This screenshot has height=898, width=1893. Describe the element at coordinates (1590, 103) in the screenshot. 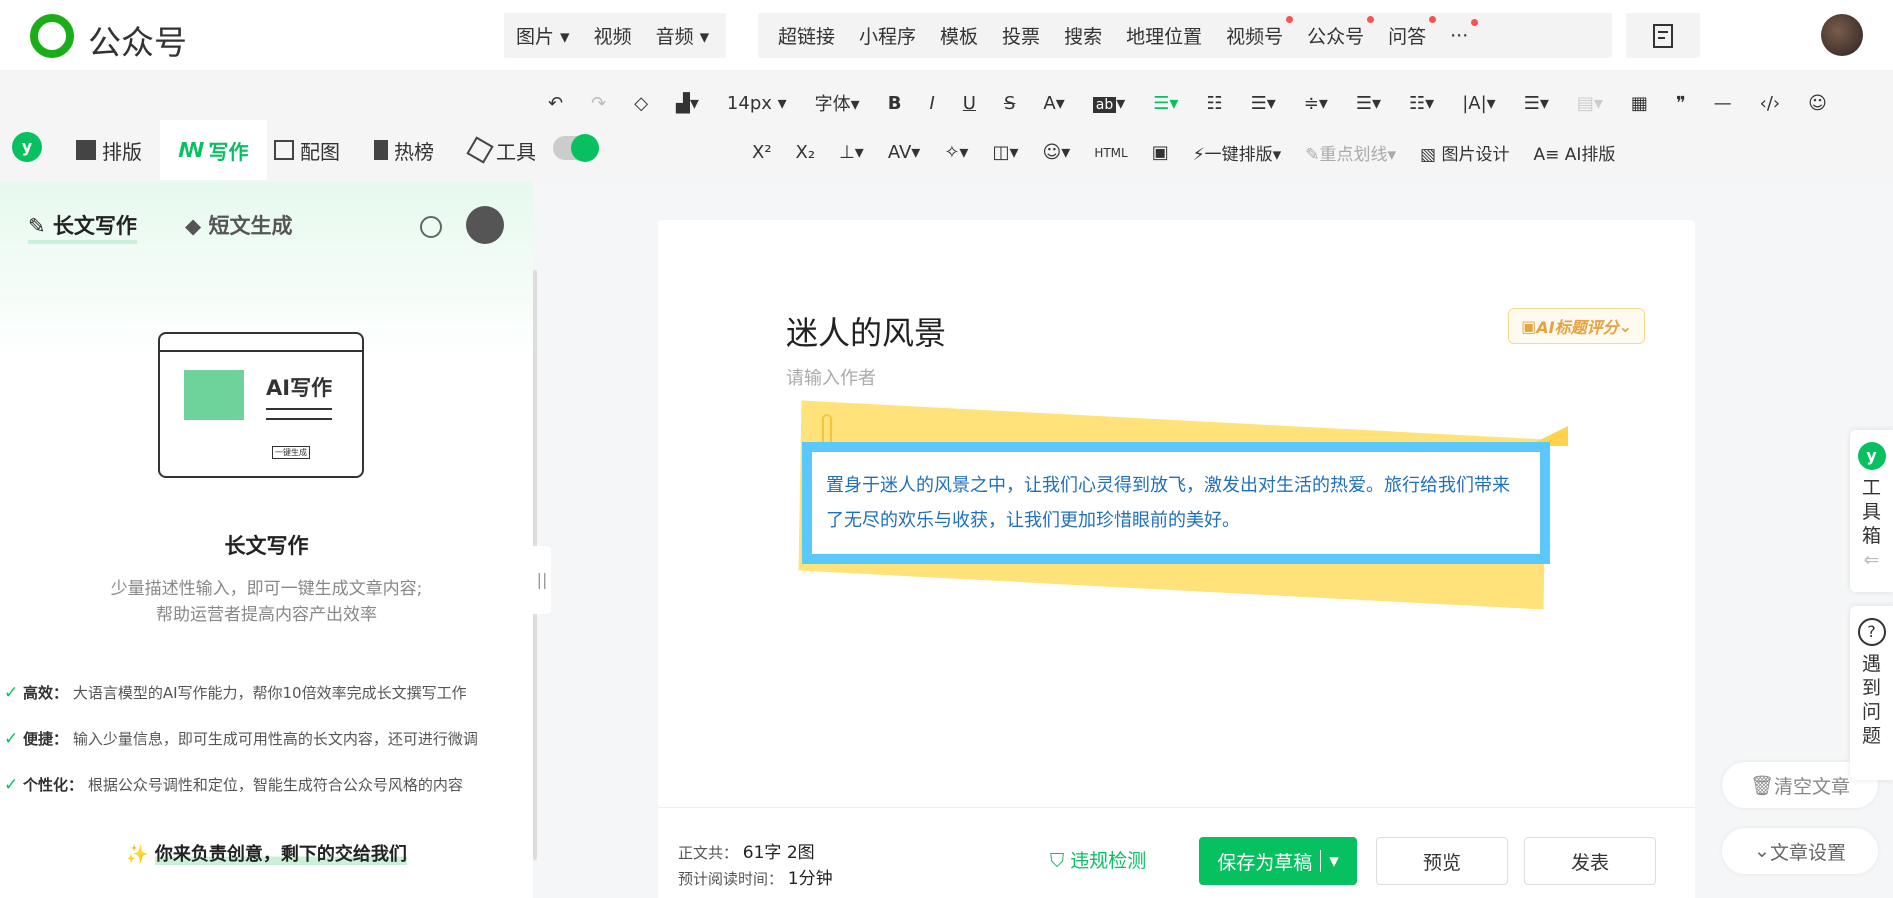

I see `numbered-list-icon: ▤▾` at that location.